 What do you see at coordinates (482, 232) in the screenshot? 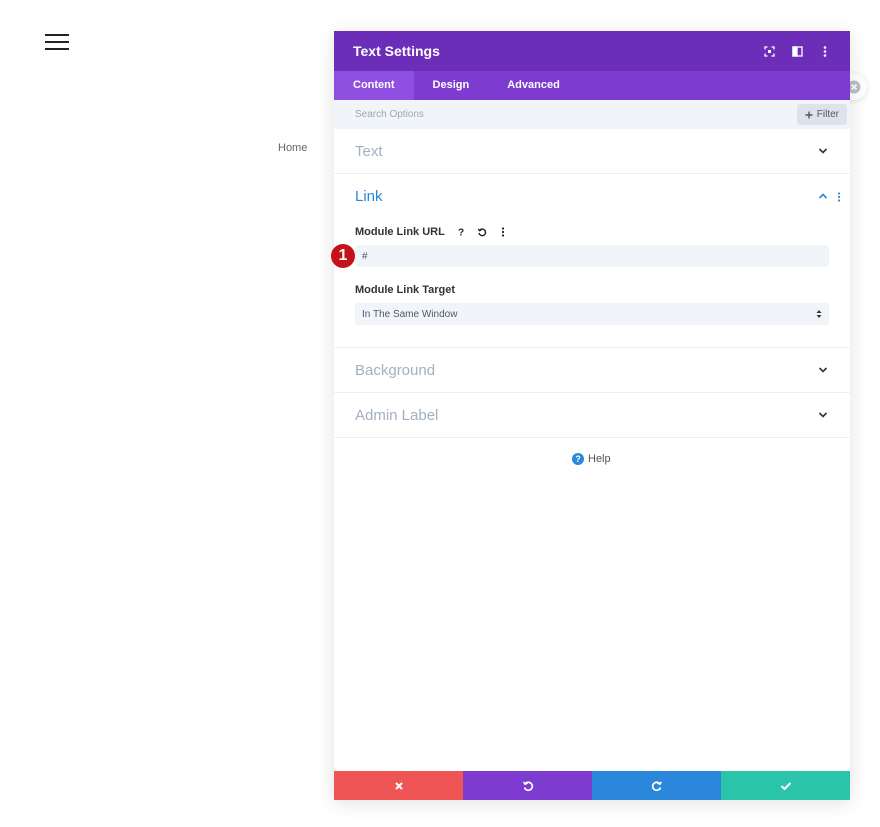
I see `reset-icon` at bounding box center [482, 232].